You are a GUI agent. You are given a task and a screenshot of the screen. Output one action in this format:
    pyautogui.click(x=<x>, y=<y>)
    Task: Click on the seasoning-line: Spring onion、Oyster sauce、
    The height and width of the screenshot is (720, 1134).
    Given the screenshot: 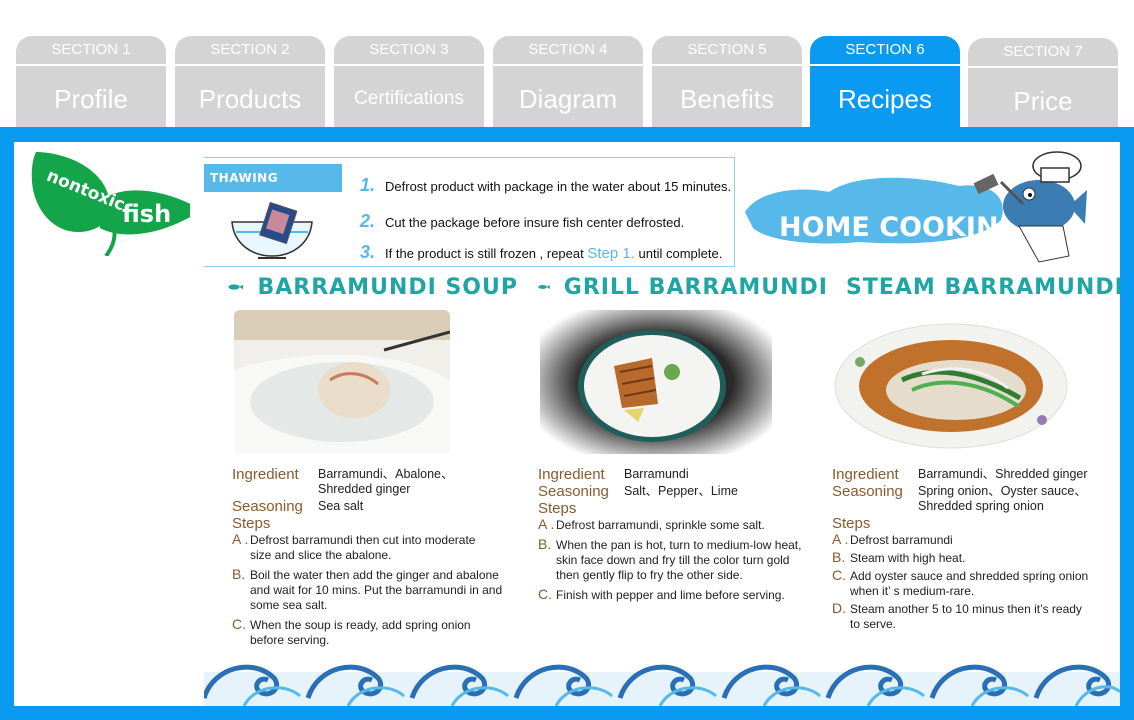 What is the action you would take?
    pyautogui.click(x=1002, y=491)
    